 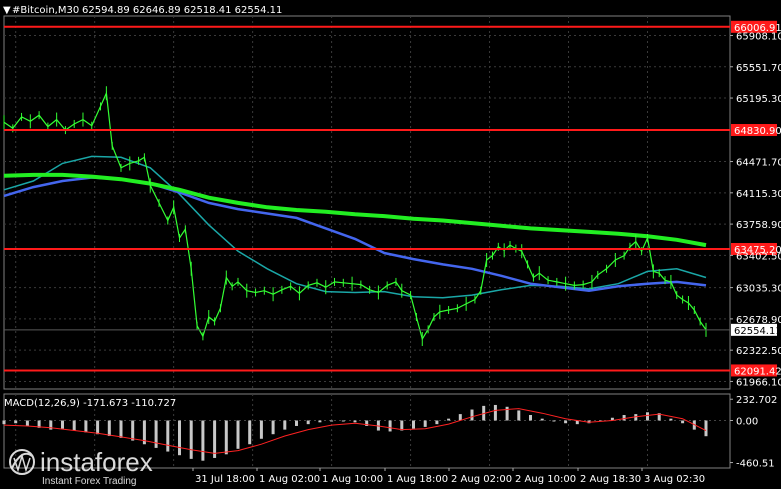 What do you see at coordinates (758, 225) in the screenshot?
I see `price-tick-label: 63758.90` at bounding box center [758, 225].